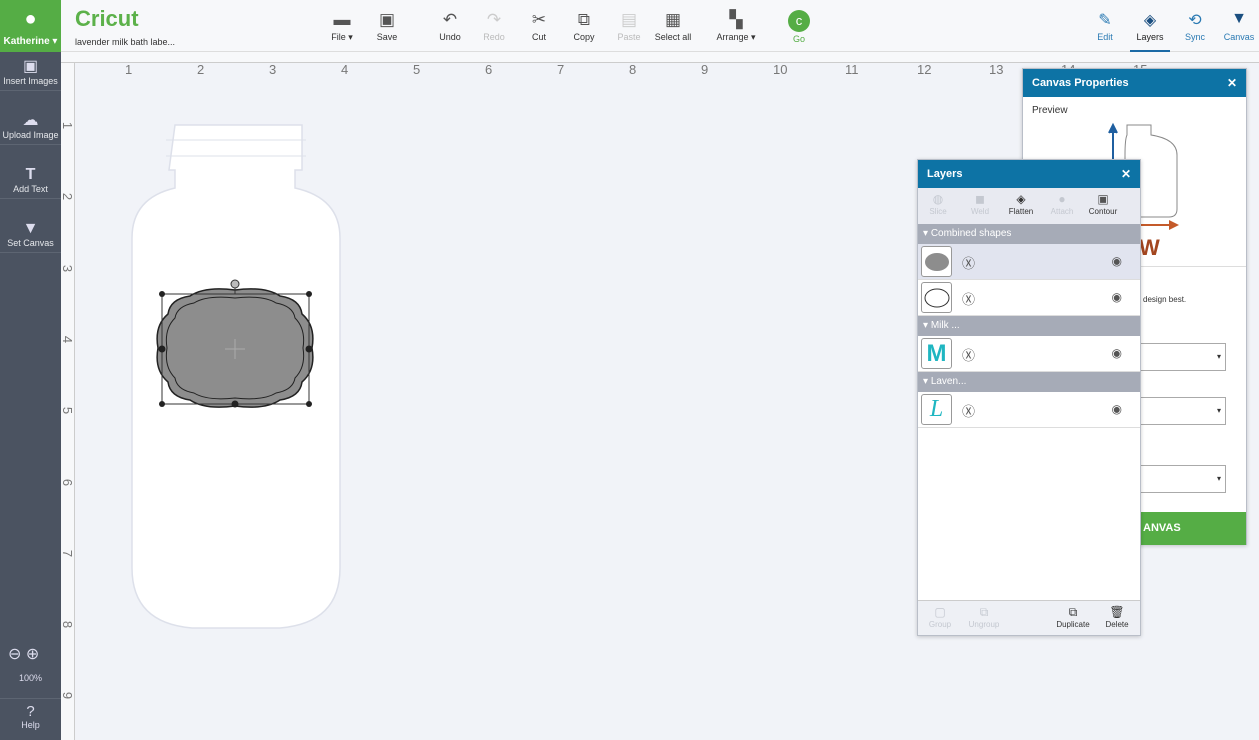 This screenshot has width=1259, height=740. I want to click on group-icon: ▢, so click(940, 612).